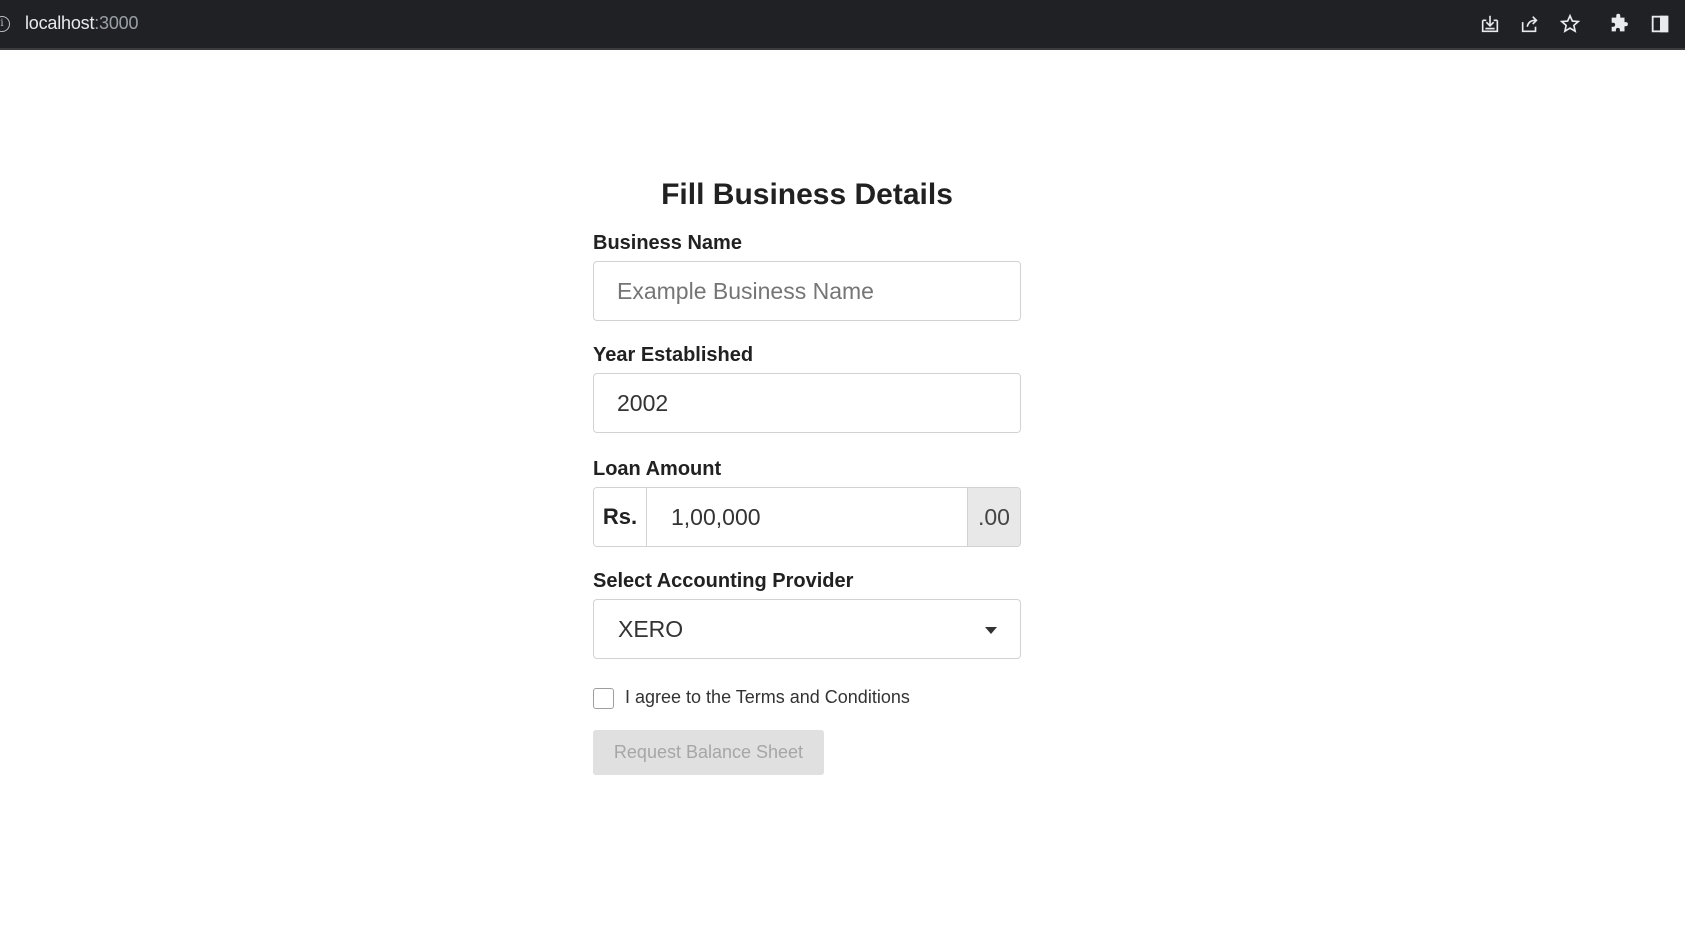  Describe the element at coordinates (767, 697) in the screenshot. I see `terms-label: I agree to the Terms and Conditions` at that location.